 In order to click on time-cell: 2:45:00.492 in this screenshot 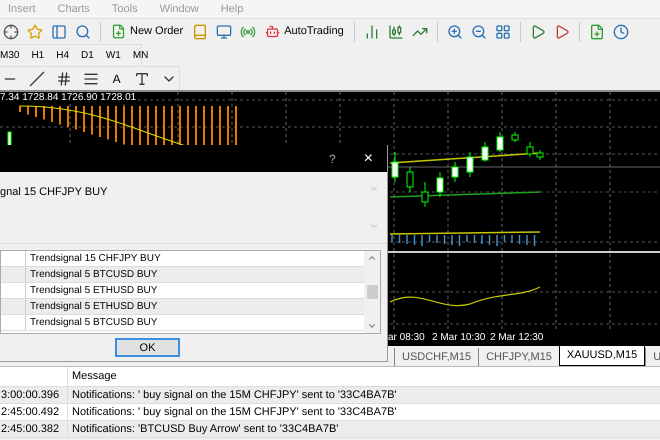, I will do `click(34, 412)`.